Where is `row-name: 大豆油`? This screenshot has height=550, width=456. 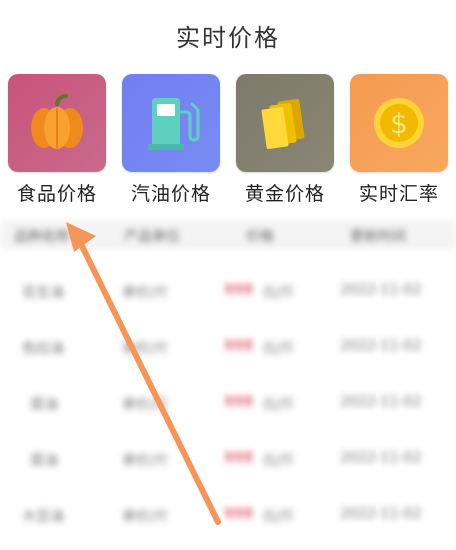 row-name: 大豆油 is located at coordinates (43, 517).